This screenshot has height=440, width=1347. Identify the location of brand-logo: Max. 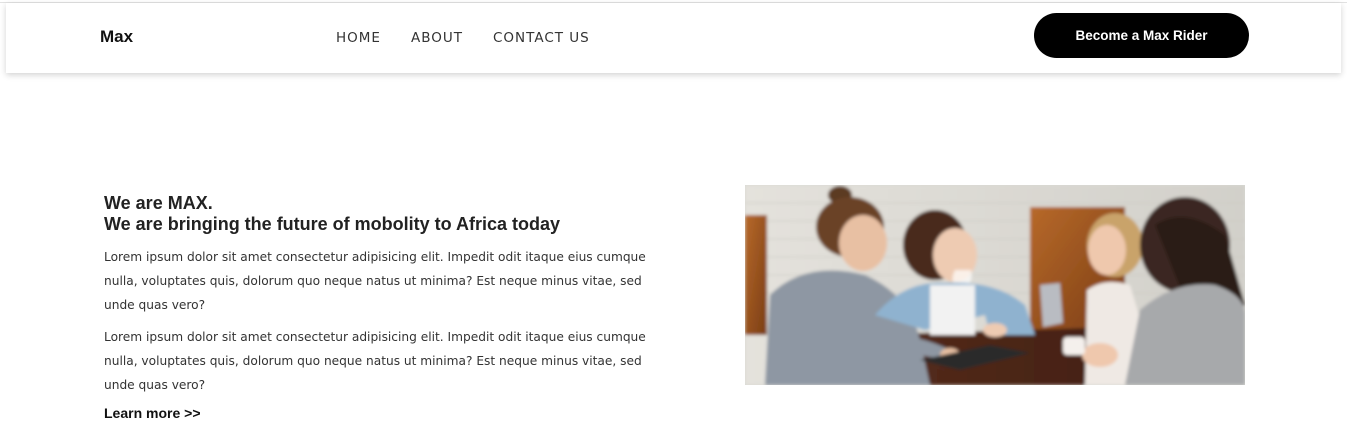
(116, 37).